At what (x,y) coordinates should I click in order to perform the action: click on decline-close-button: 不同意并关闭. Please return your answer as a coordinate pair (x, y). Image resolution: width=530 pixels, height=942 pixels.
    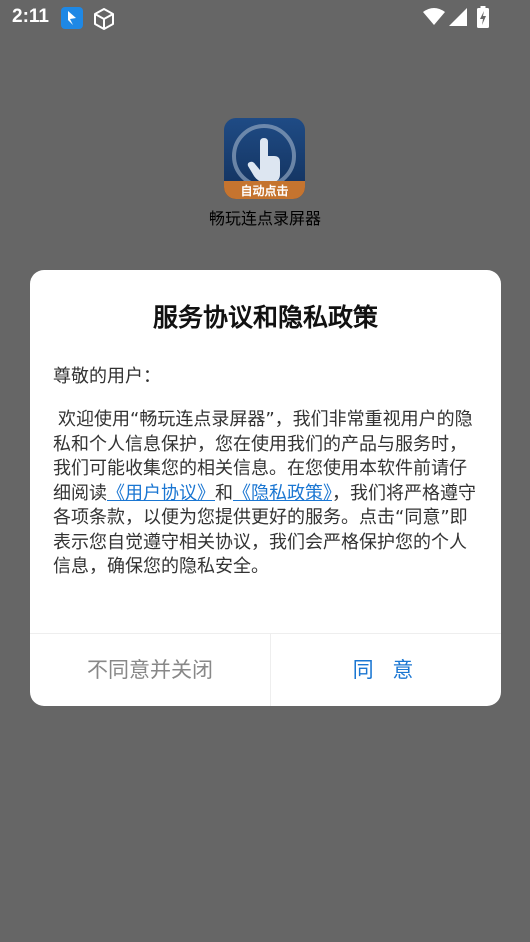
    Looking at the image, I should click on (150, 670).